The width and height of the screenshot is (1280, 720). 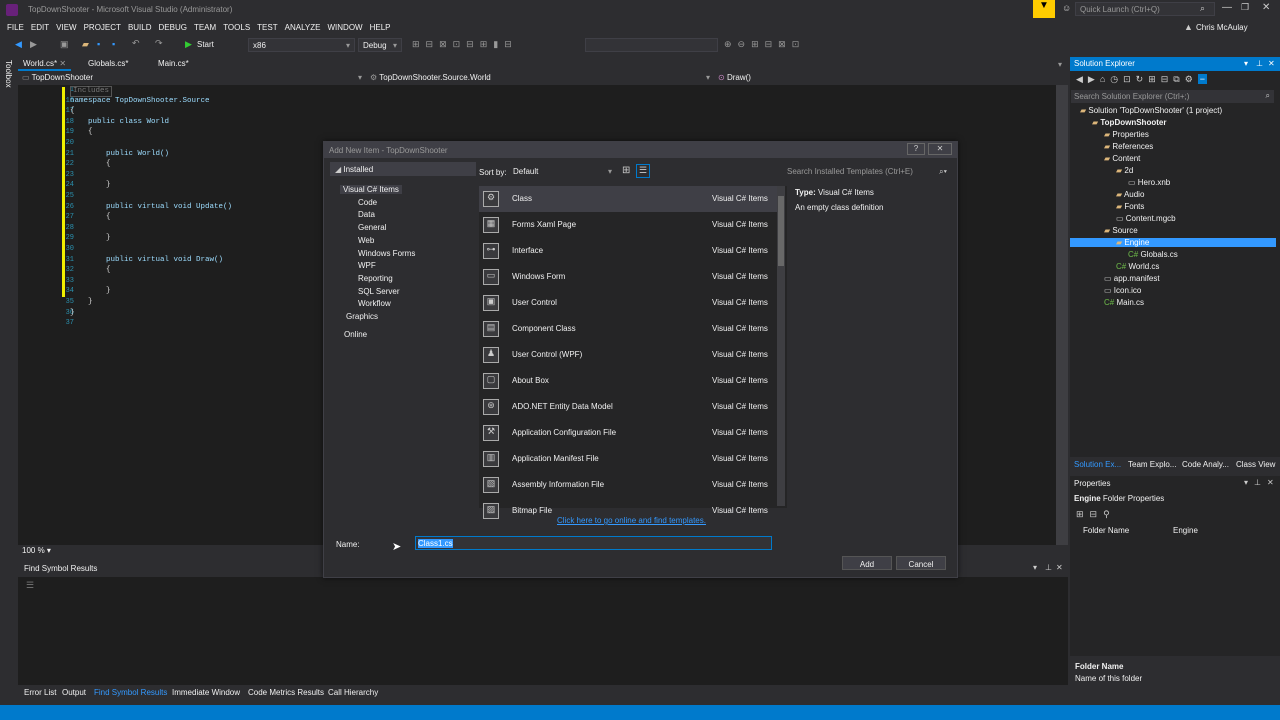 I want to click on menu-item-tools: TOOLS, so click(x=236, y=27).